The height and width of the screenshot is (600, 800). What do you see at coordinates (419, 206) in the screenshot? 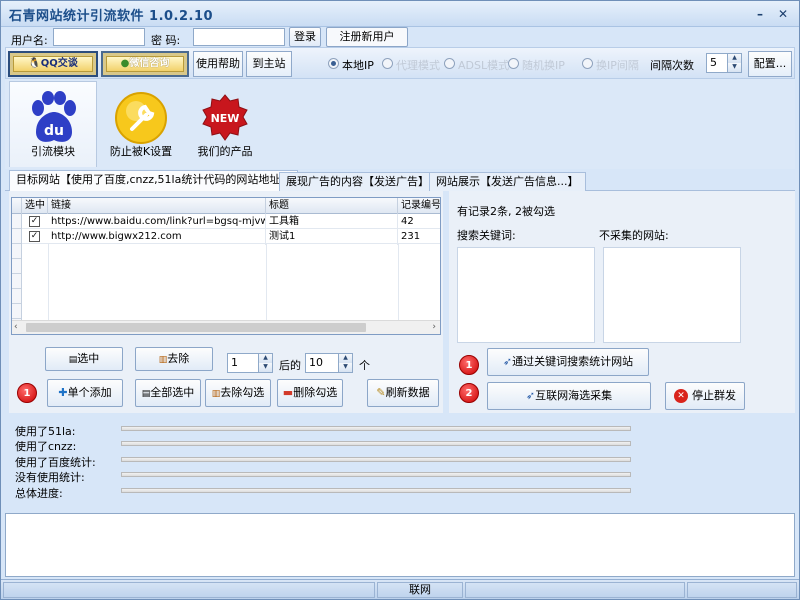
I see `col-record-id: 记录编号` at bounding box center [419, 206].